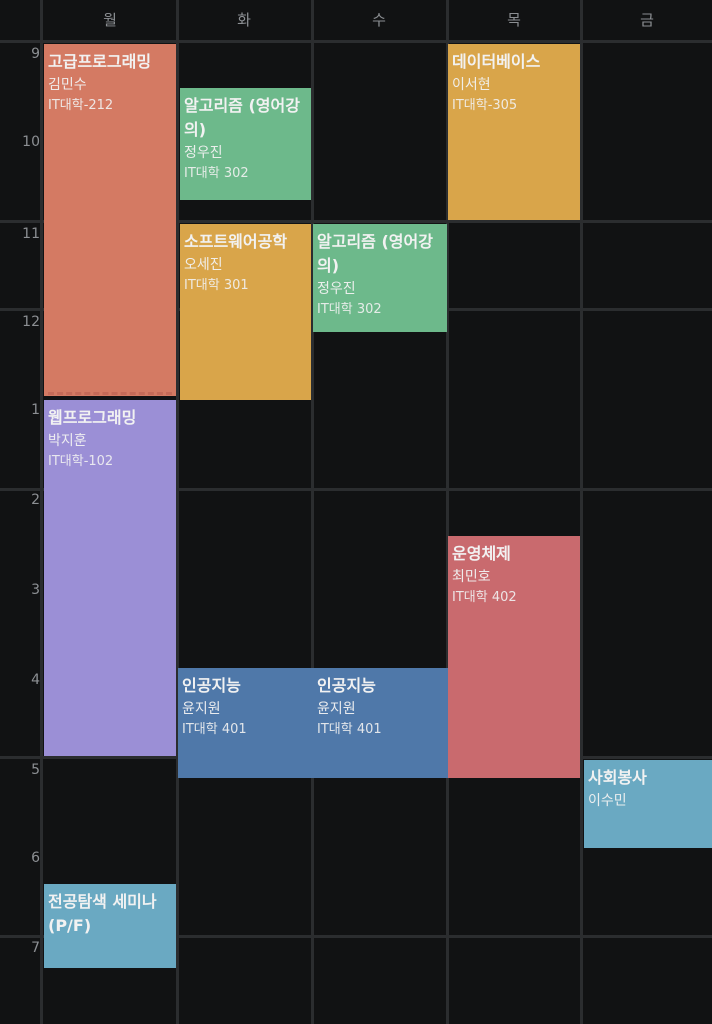  Describe the element at coordinates (35, 680) in the screenshot. I see `hour-label: 4` at that location.